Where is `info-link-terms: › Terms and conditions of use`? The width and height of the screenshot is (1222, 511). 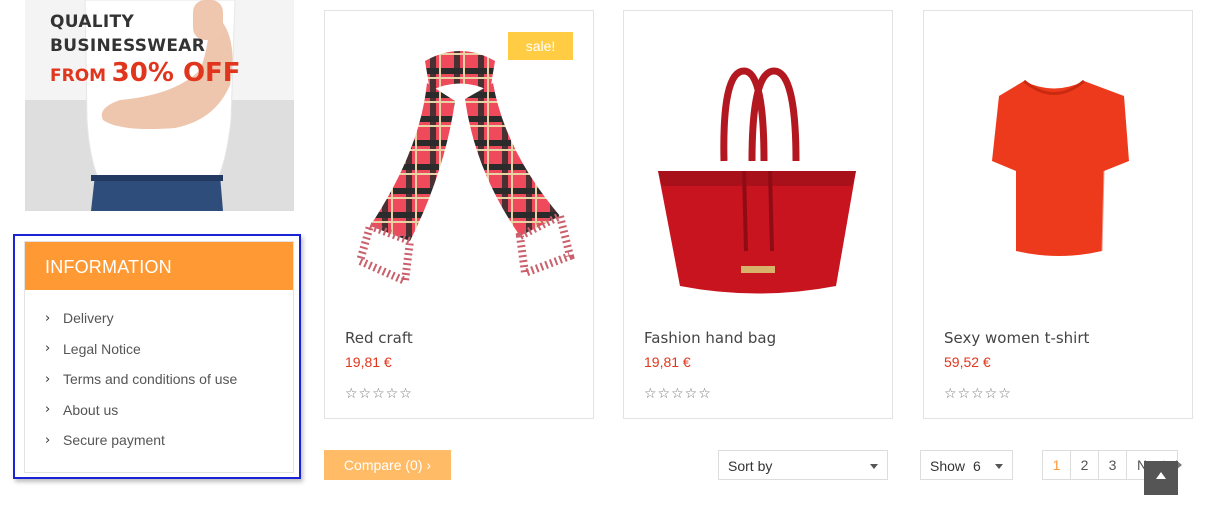 info-link-terms: › Terms and conditions of use is located at coordinates (169, 379).